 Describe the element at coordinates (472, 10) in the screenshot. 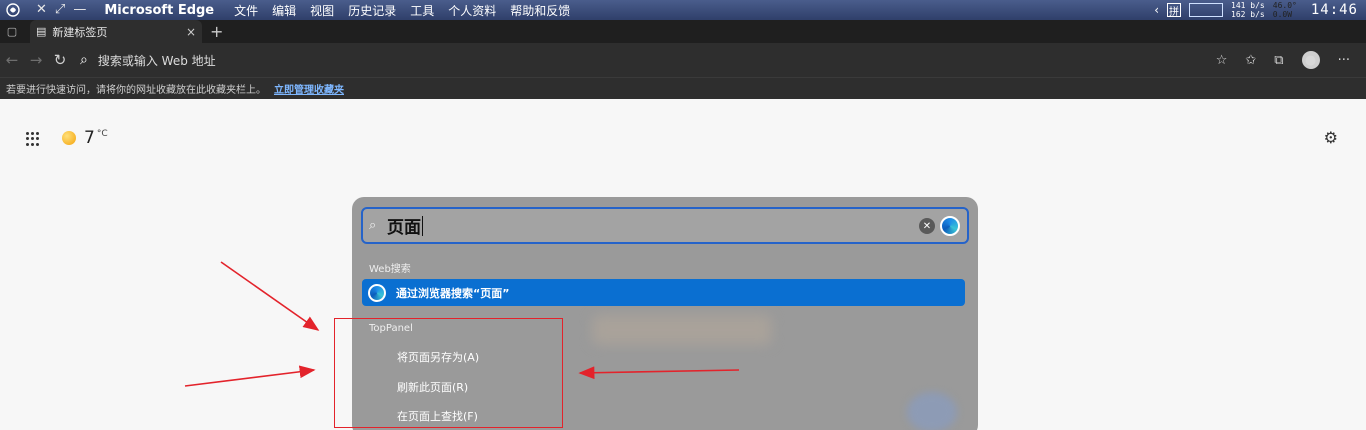

I see `menu-profile: 个人资料` at that location.